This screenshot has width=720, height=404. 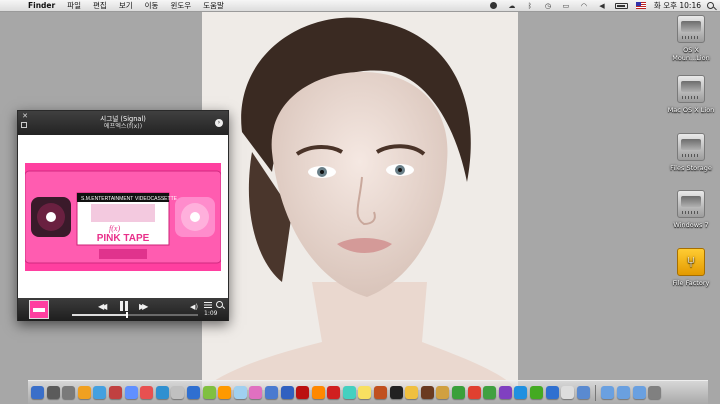 I want to click on player-titlebar: ✕ 시그널 (Signal) 에프엑스(f(x)) ›, so click(x=123, y=123).